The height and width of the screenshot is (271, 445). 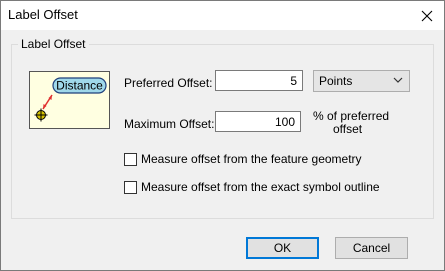 What do you see at coordinates (130, 159) in the screenshot?
I see `feature-geometry-checkbox` at bounding box center [130, 159].